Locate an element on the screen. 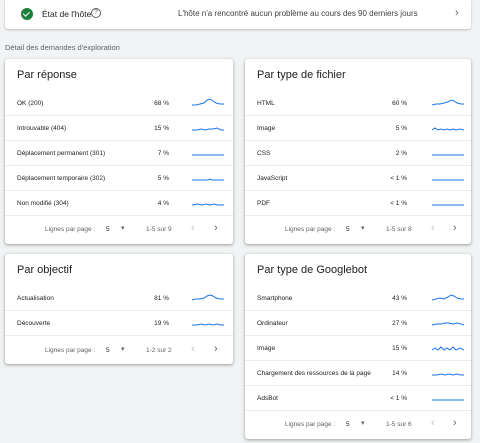 The image size is (480, 443). table-row: Image 5 % is located at coordinates (358, 128).